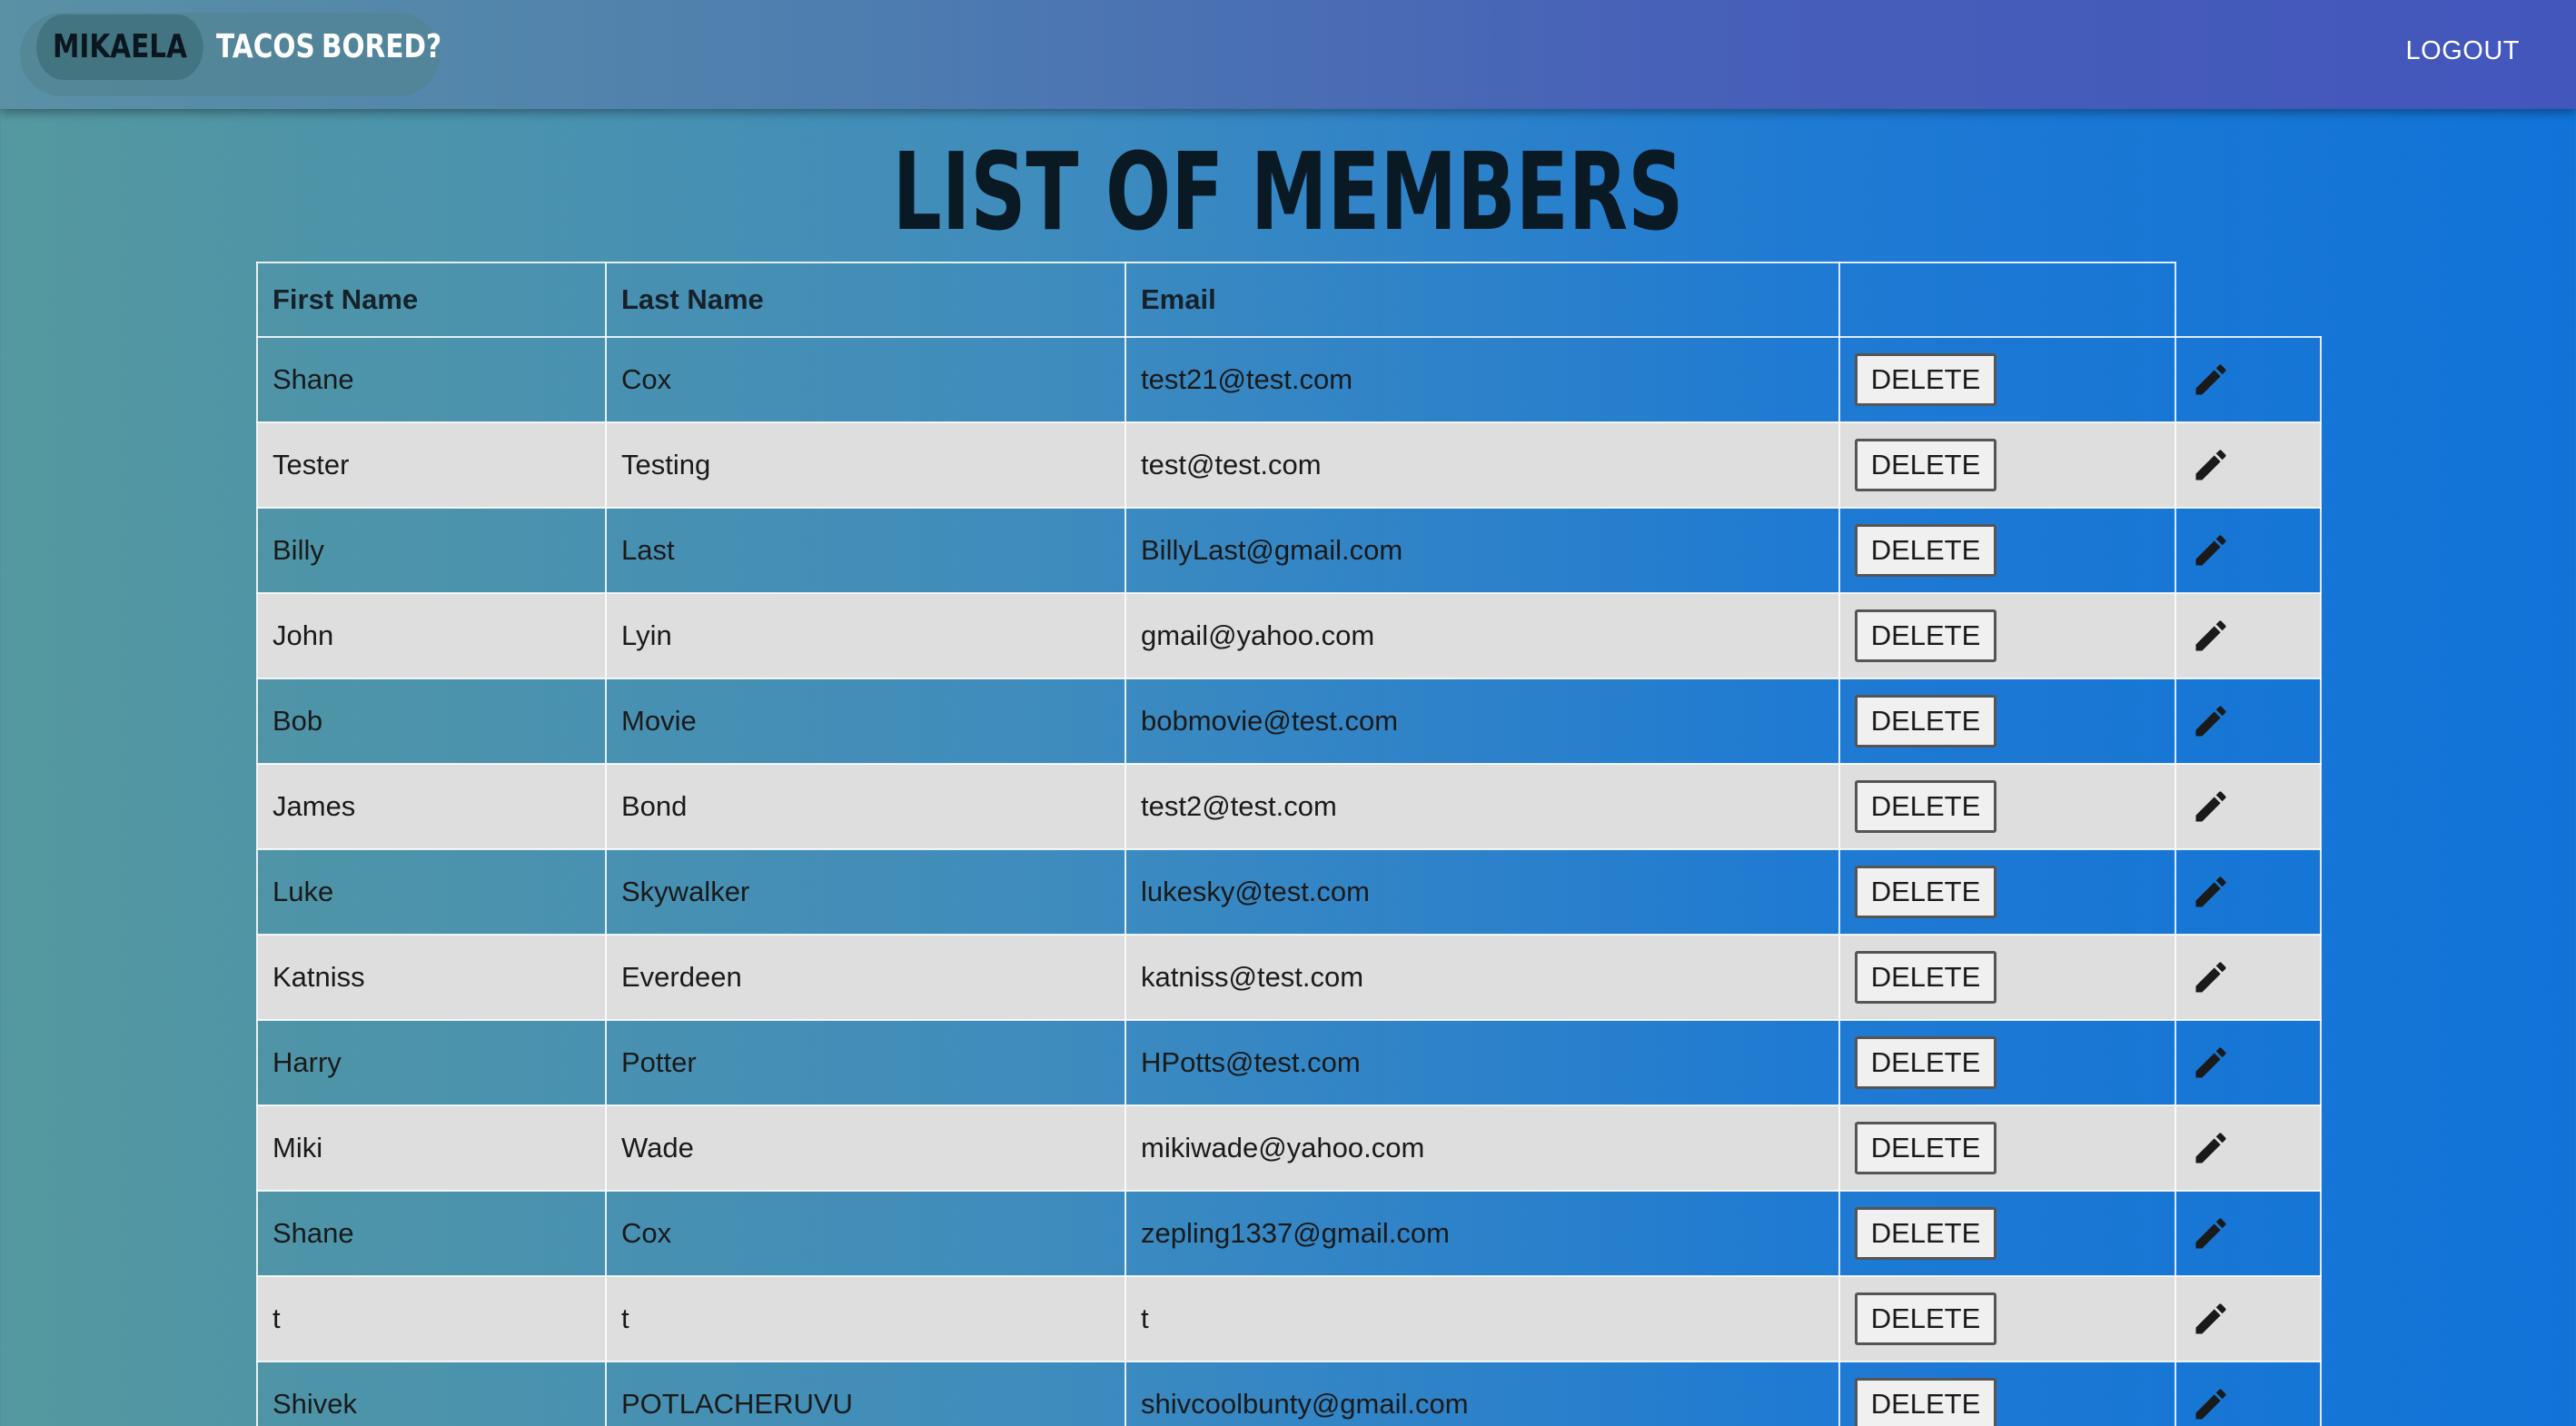  I want to click on table-row: Bob Movie bobmovie@test.com DELETE, so click(1289, 721).